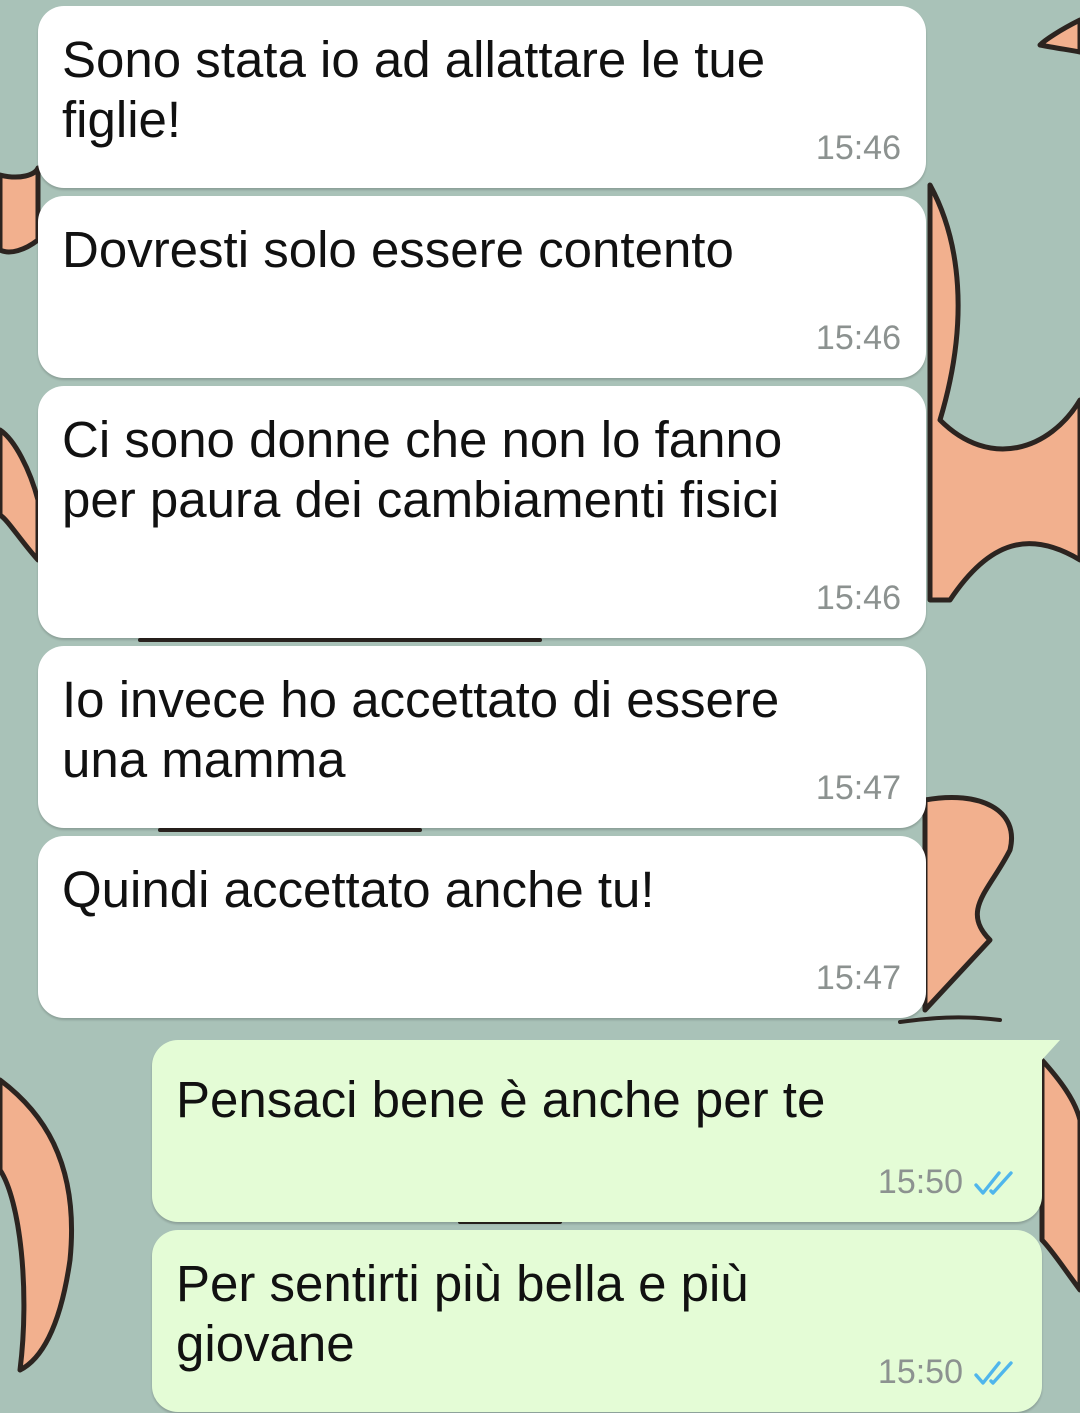 This screenshot has width=1080, height=1413. What do you see at coordinates (501, 1099) in the screenshot?
I see `message-text: Pensaci bene è anche per te` at bounding box center [501, 1099].